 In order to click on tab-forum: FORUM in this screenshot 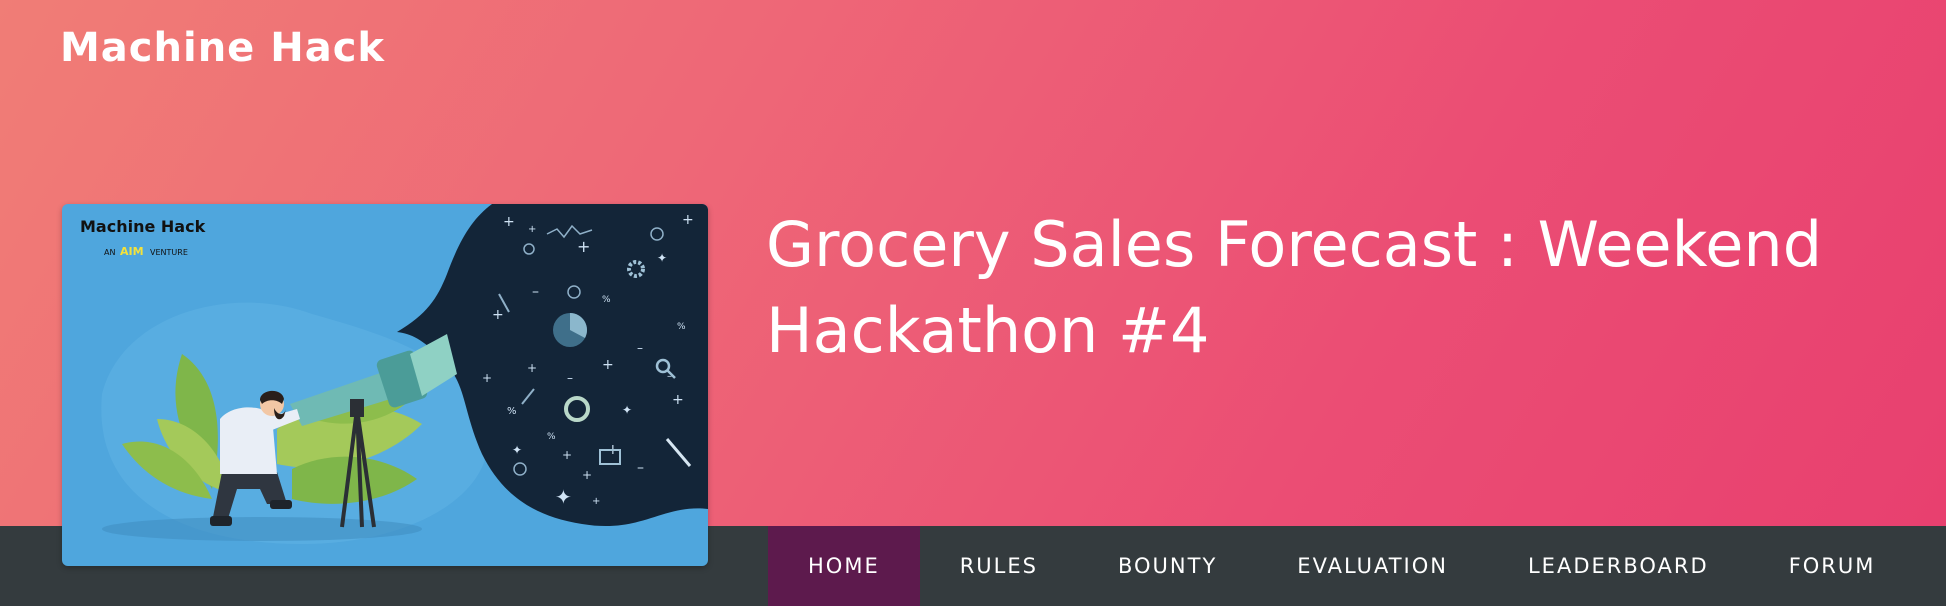, I will do `click(1832, 566)`.